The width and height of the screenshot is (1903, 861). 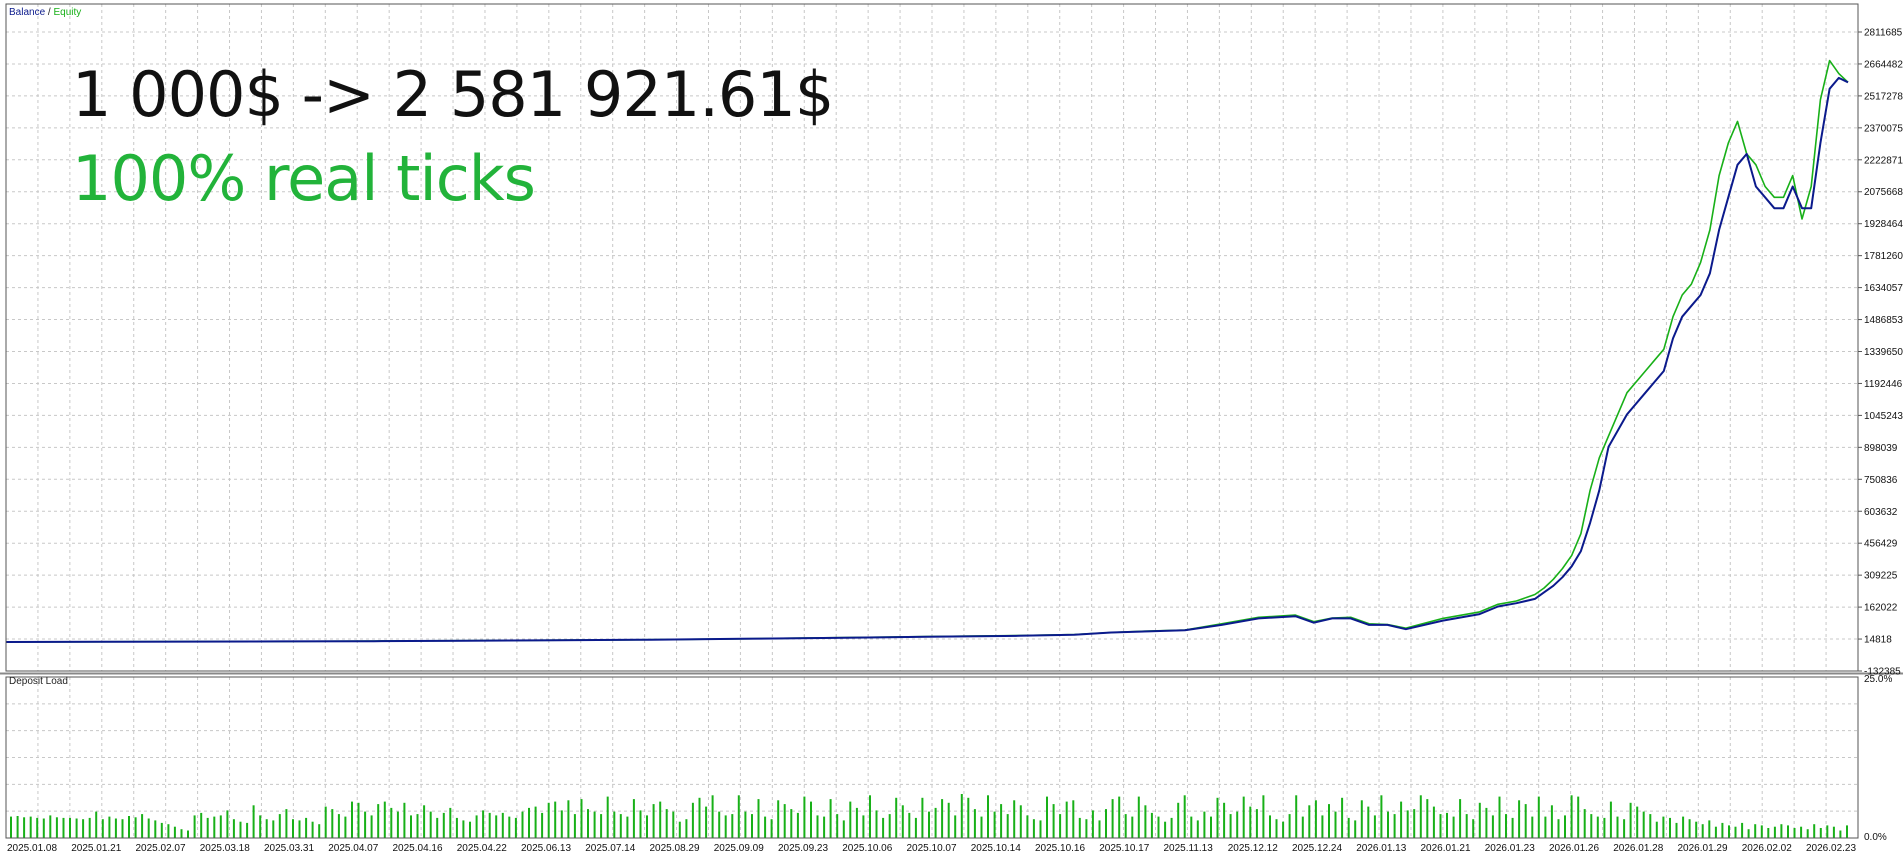 I want to click on x-tick-label: 2026.01.21, so click(x=1446, y=848).